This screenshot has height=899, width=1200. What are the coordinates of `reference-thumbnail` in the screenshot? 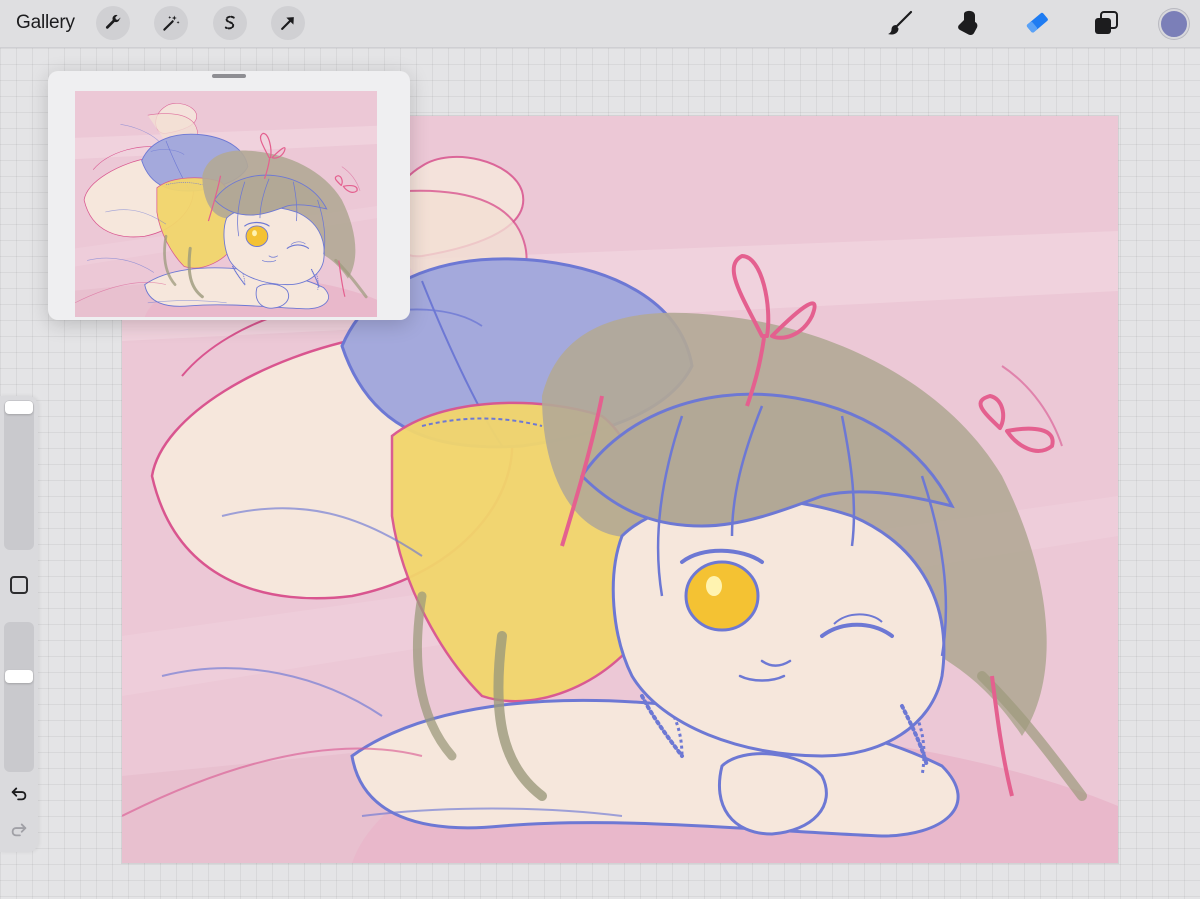 It's located at (226, 204).